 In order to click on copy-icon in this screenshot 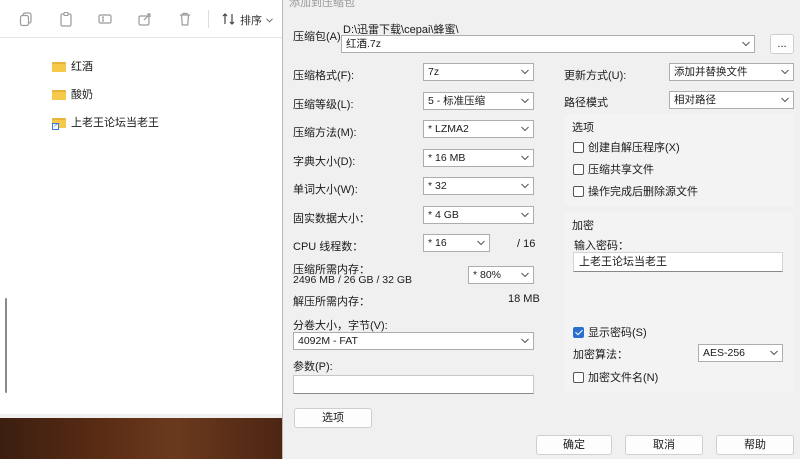, I will do `click(26, 19)`.